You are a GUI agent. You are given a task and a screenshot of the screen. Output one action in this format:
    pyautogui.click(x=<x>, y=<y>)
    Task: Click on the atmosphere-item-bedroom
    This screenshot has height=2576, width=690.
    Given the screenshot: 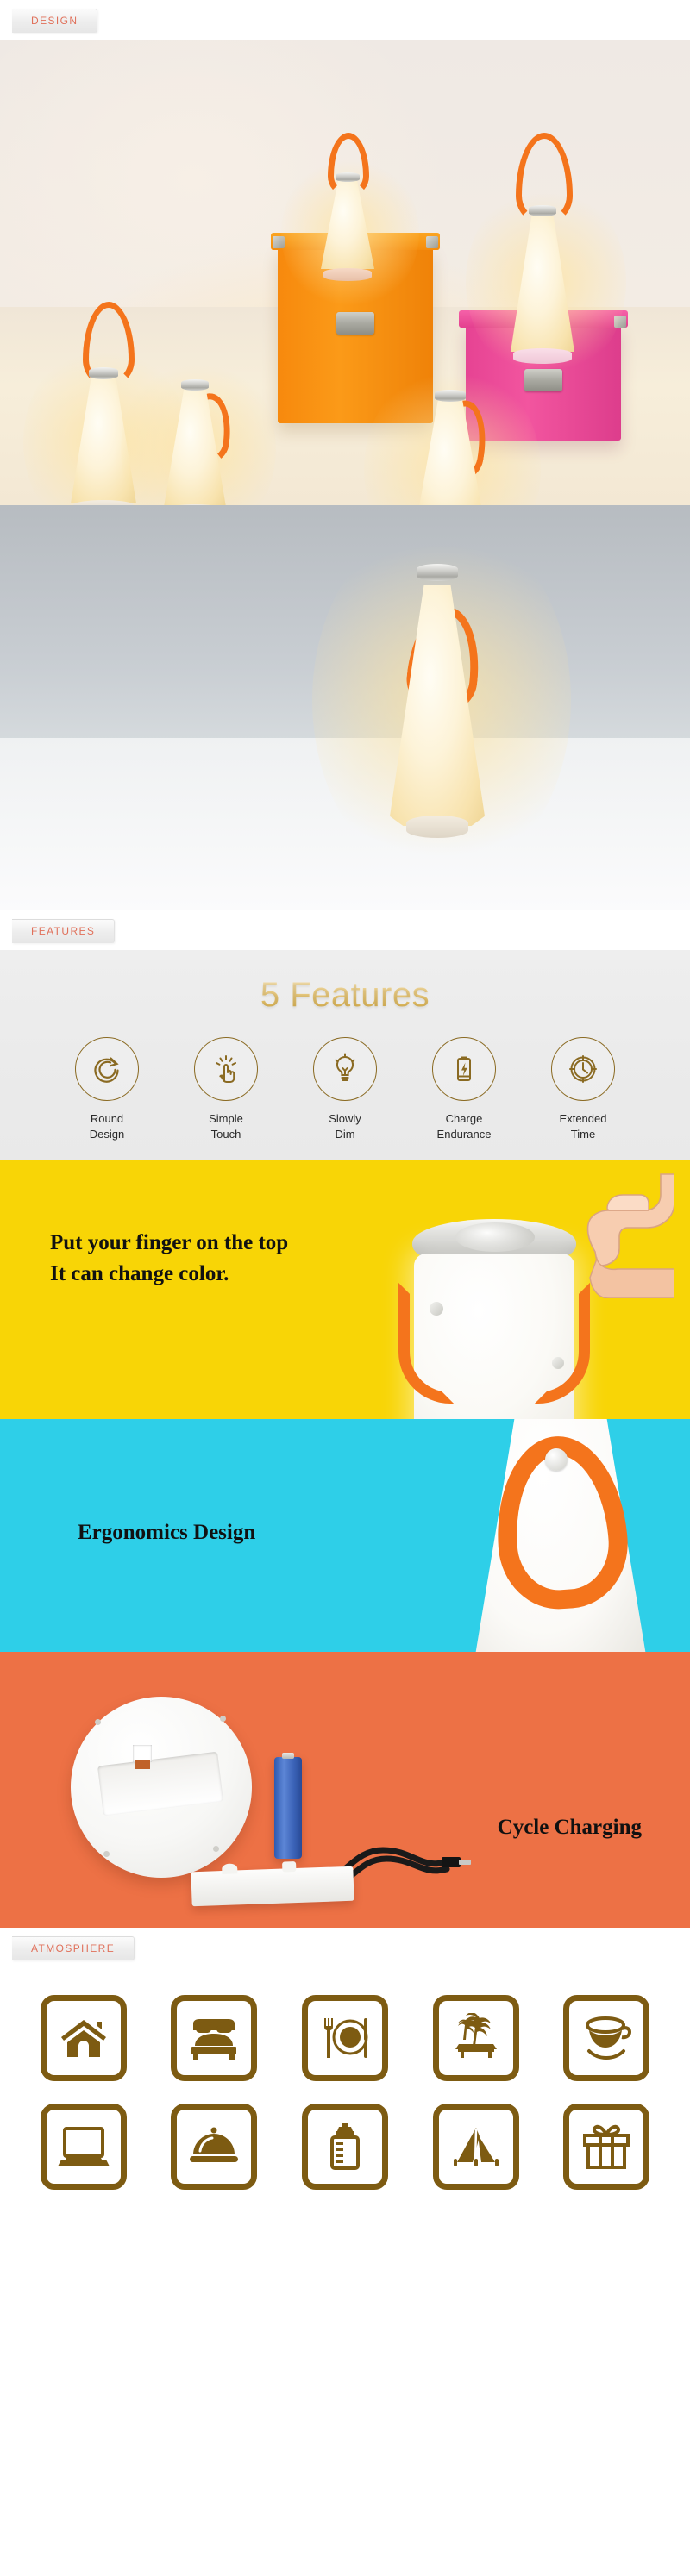 What is the action you would take?
    pyautogui.click(x=215, y=2038)
    